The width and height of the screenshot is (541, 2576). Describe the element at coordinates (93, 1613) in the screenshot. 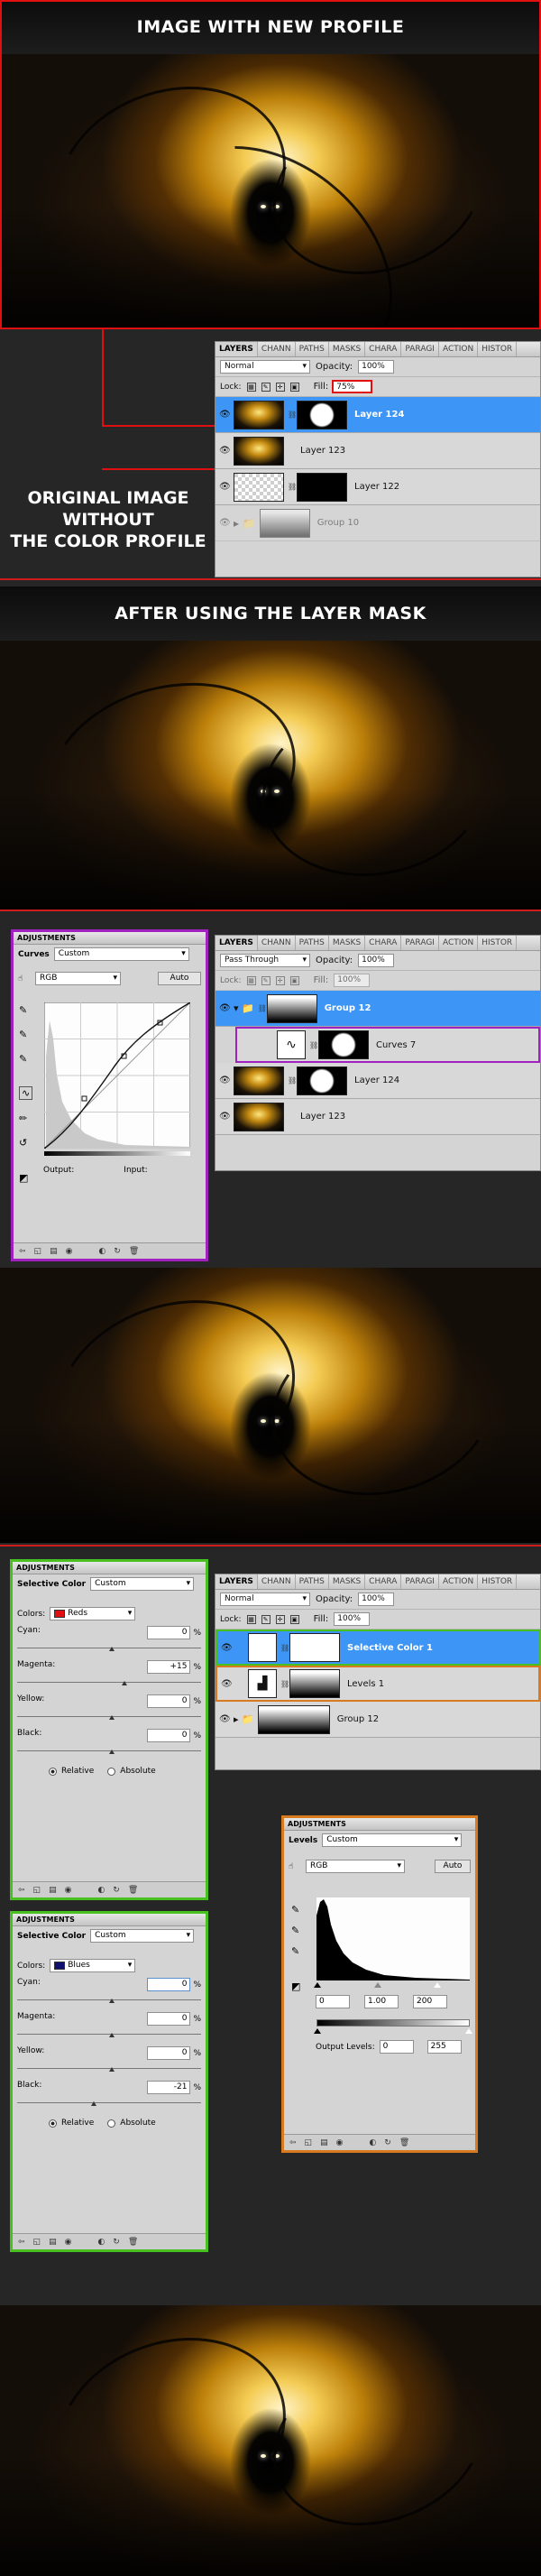

I see `colors-select: Reds` at that location.